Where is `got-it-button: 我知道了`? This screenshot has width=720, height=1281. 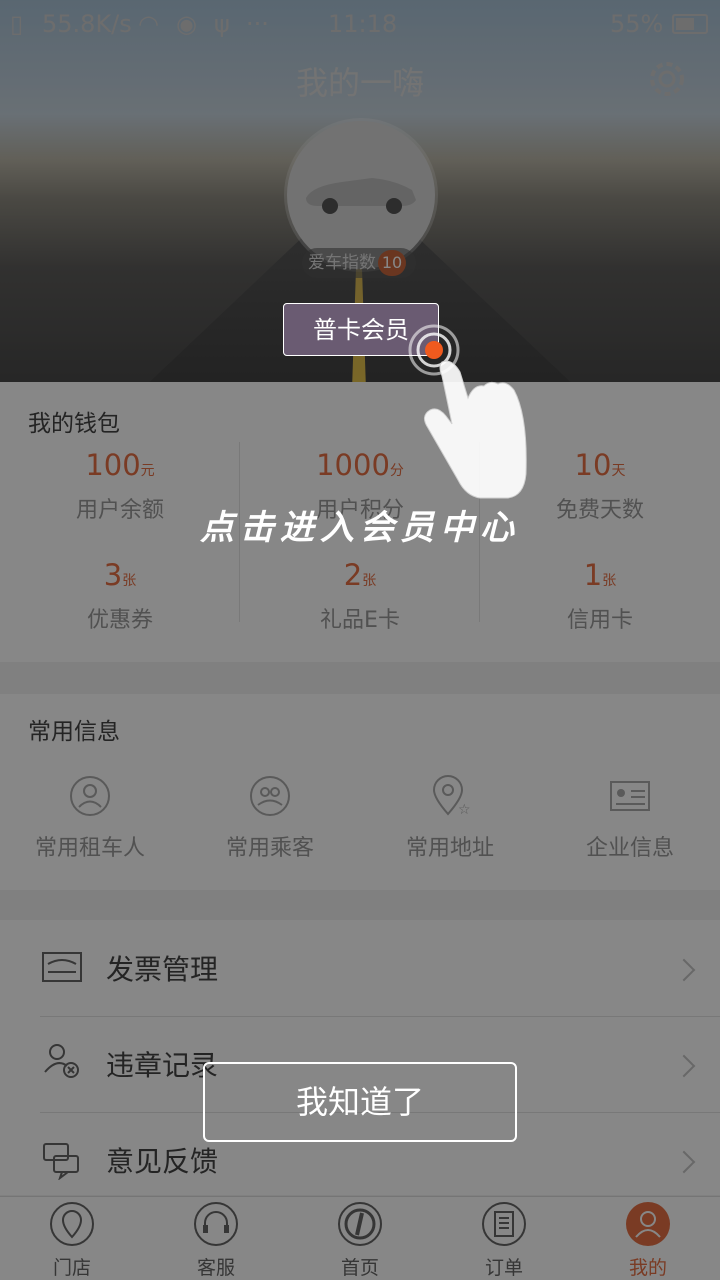
got-it-button: 我知道了 is located at coordinates (360, 1102).